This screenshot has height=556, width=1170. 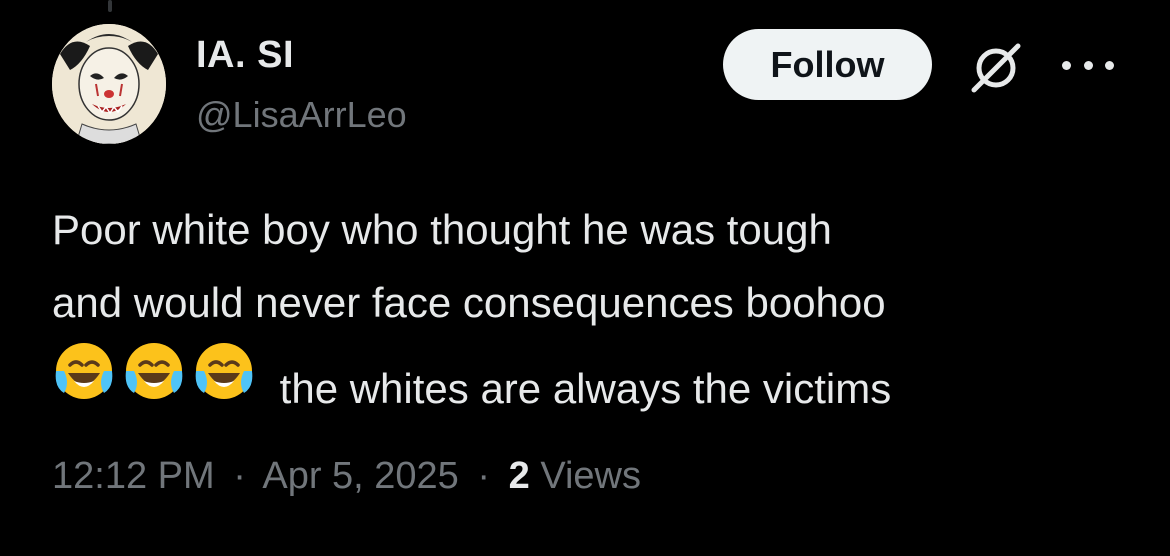 What do you see at coordinates (827, 64) in the screenshot?
I see `follow-button: Follow` at bounding box center [827, 64].